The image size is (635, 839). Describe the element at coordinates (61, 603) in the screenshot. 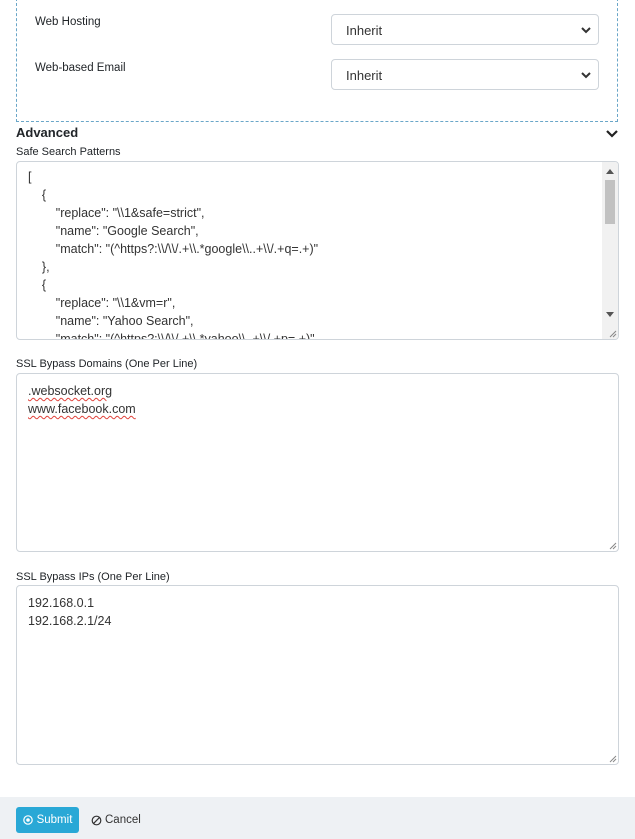

I see `ip-line: 192.168.0.1` at that location.